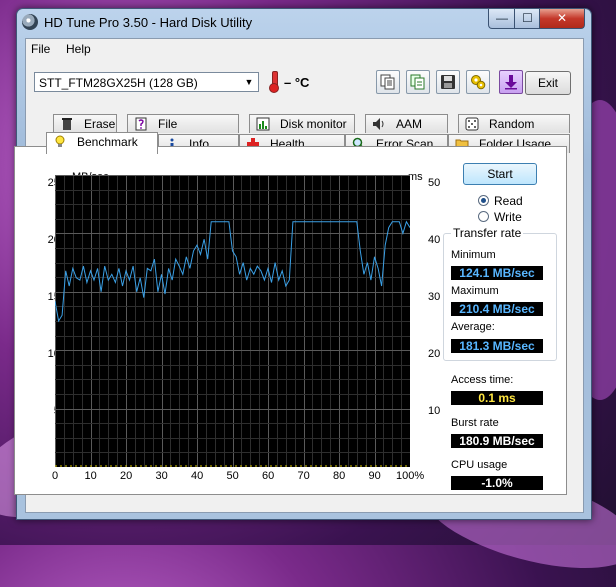 The image size is (616, 587). I want to click on copy-info-button, so click(388, 82).